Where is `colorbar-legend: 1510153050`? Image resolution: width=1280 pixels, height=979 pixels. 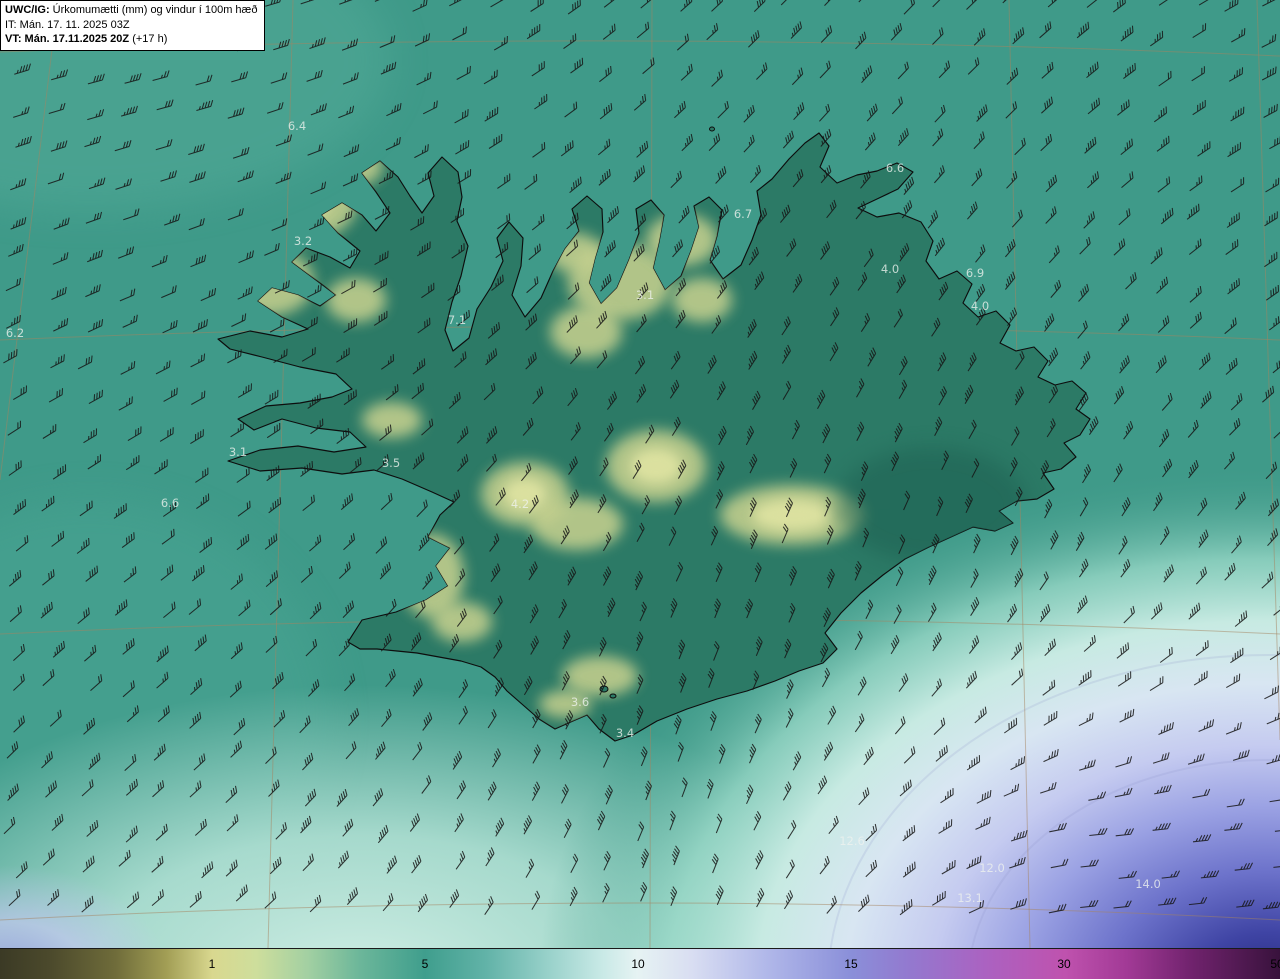 colorbar-legend: 1510153050 is located at coordinates (640, 963).